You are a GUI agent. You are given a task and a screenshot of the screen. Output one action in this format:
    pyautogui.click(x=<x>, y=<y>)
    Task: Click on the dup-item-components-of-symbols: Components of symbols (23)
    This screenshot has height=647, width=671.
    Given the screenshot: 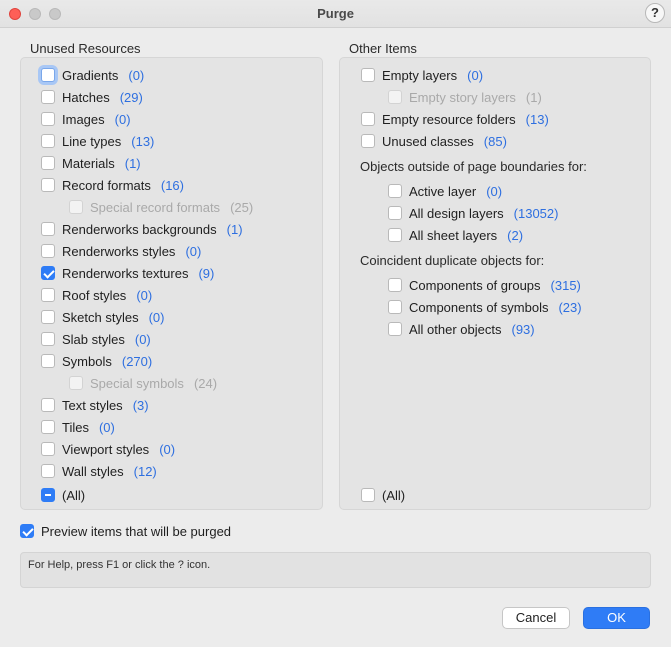 What is the action you would take?
    pyautogui.click(x=485, y=307)
    